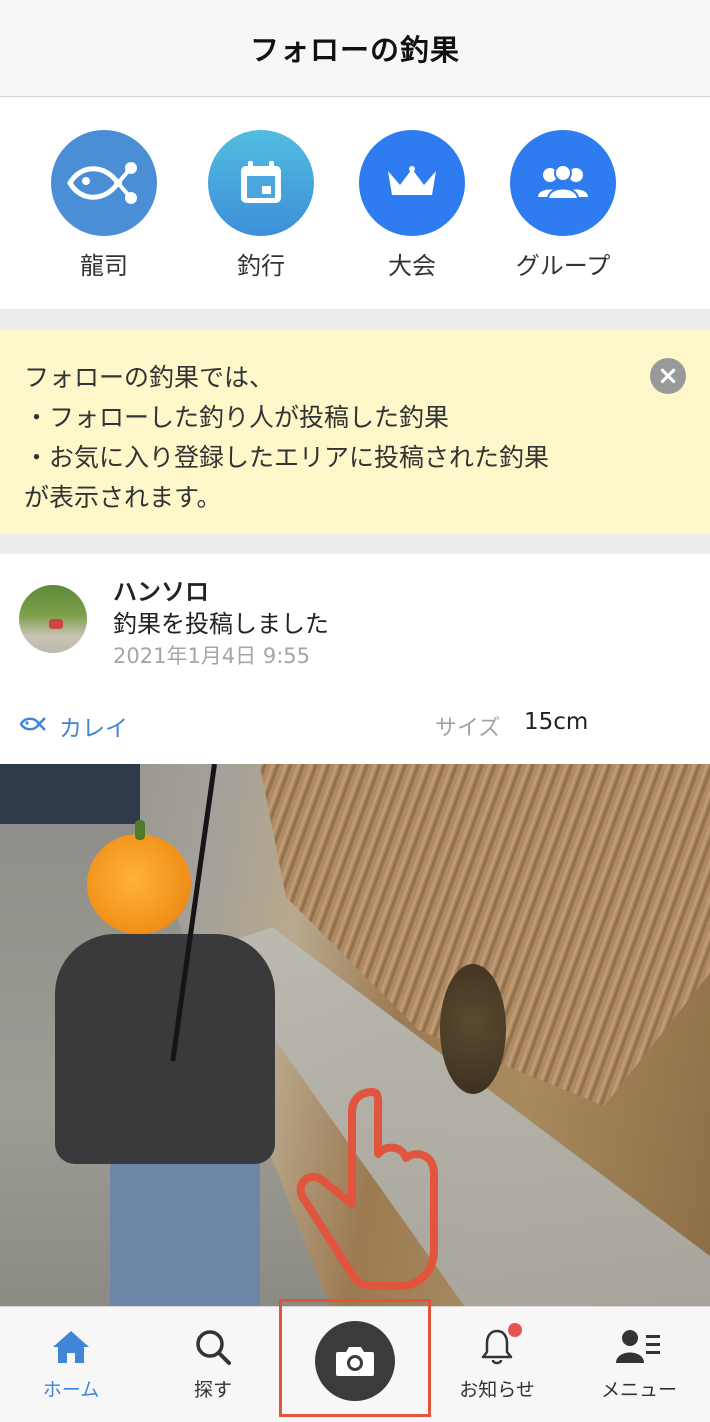 This screenshot has height=1422, width=710. I want to click on tab-search: 探す, so click(213, 1364).